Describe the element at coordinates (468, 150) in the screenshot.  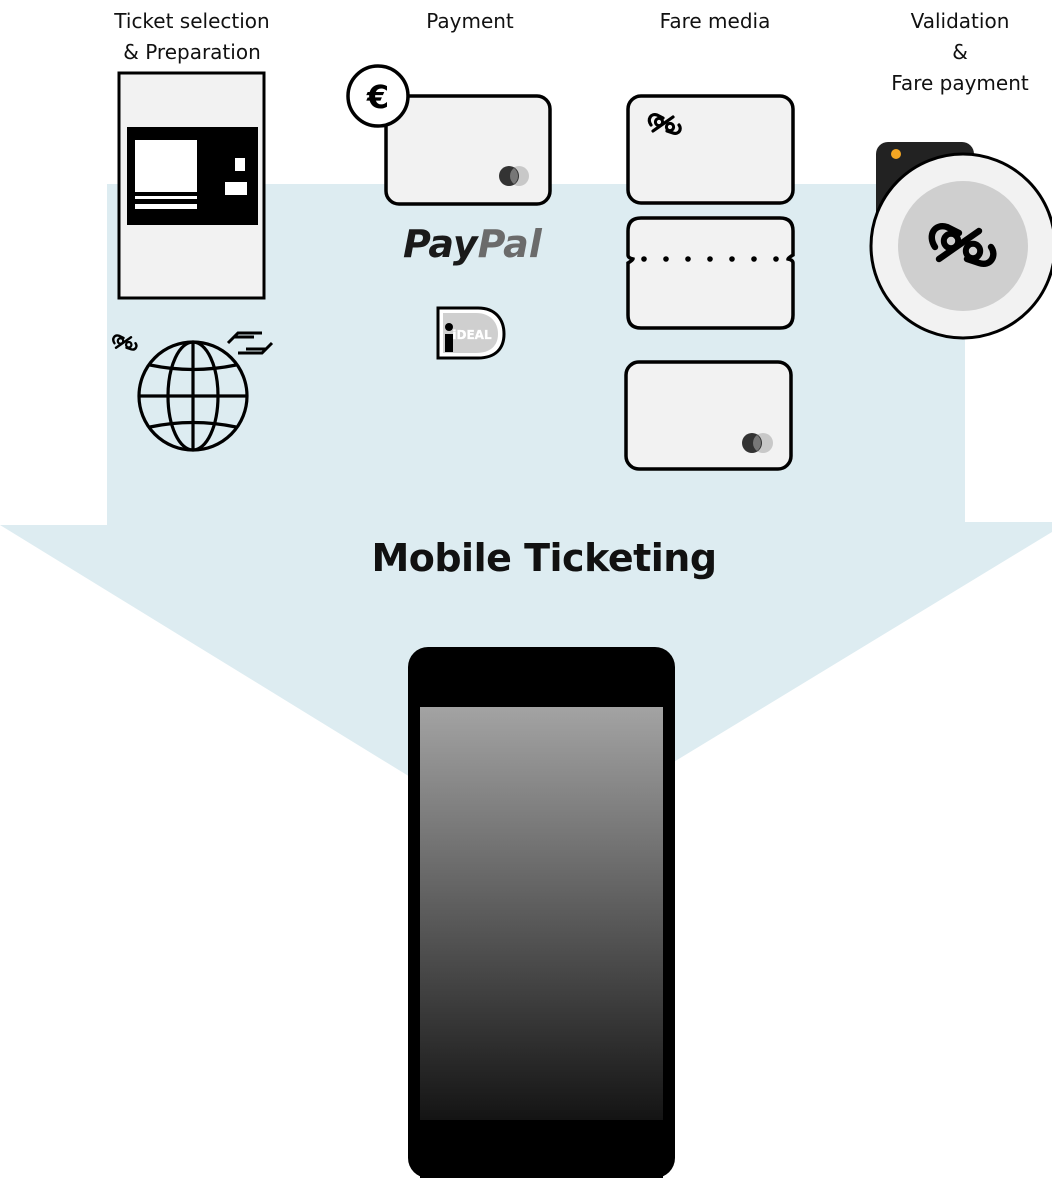
I see `bank-card-icon` at that location.